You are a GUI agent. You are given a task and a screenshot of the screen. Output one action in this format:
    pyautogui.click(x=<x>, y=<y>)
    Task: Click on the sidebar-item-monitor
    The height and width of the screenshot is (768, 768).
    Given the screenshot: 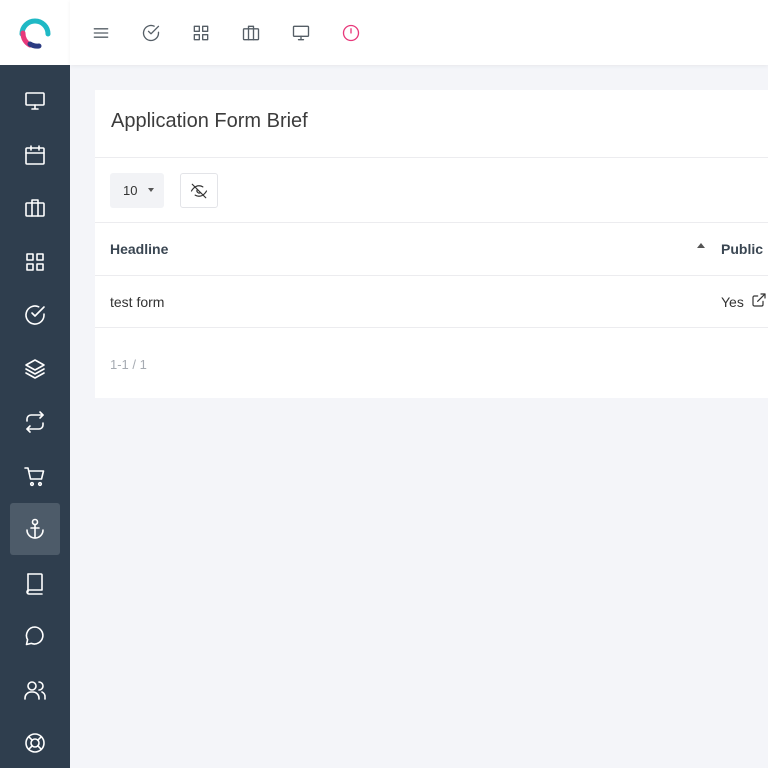 What is the action you would take?
    pyautogui.click(x=35, y=101)
    